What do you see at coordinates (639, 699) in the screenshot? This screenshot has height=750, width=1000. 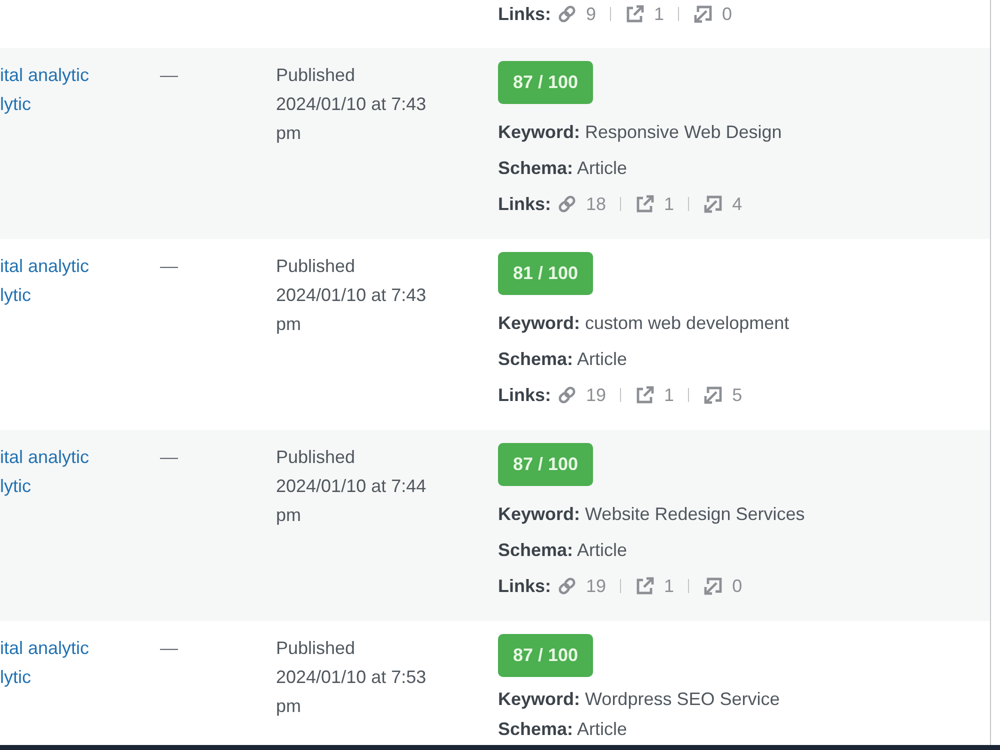 I see `focus-keyword: Keyword: Wordpress SEO Service` at bounding box center [639, 699].